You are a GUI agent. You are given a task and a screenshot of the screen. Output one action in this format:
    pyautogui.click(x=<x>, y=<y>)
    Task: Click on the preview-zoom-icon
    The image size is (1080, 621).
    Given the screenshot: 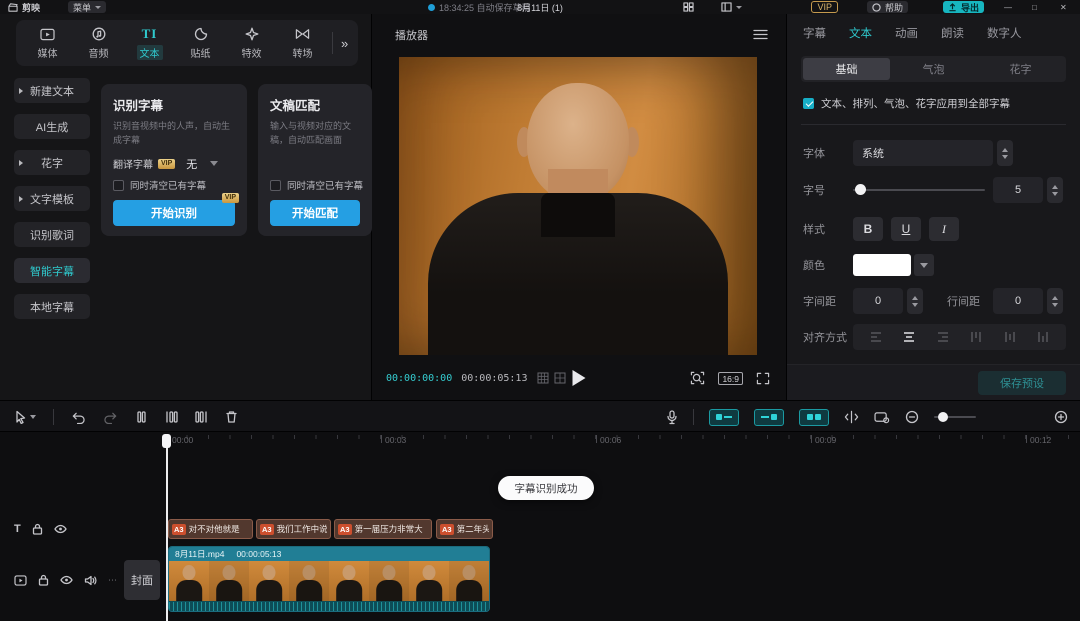 What is the action you would take?
    pyautogui.click(x=882, y=417)
    